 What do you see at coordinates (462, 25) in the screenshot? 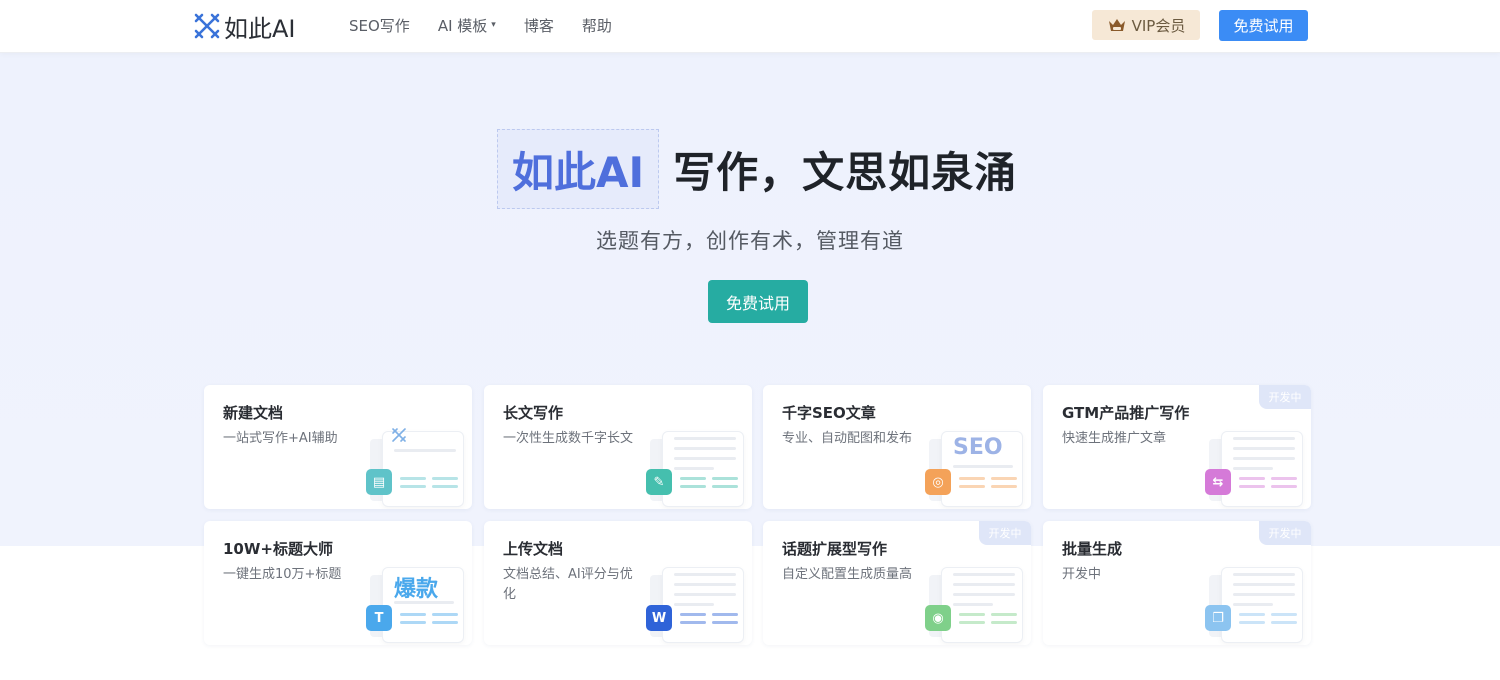
I see `nav-label: AI 模板` at bounding box center [462, 25].